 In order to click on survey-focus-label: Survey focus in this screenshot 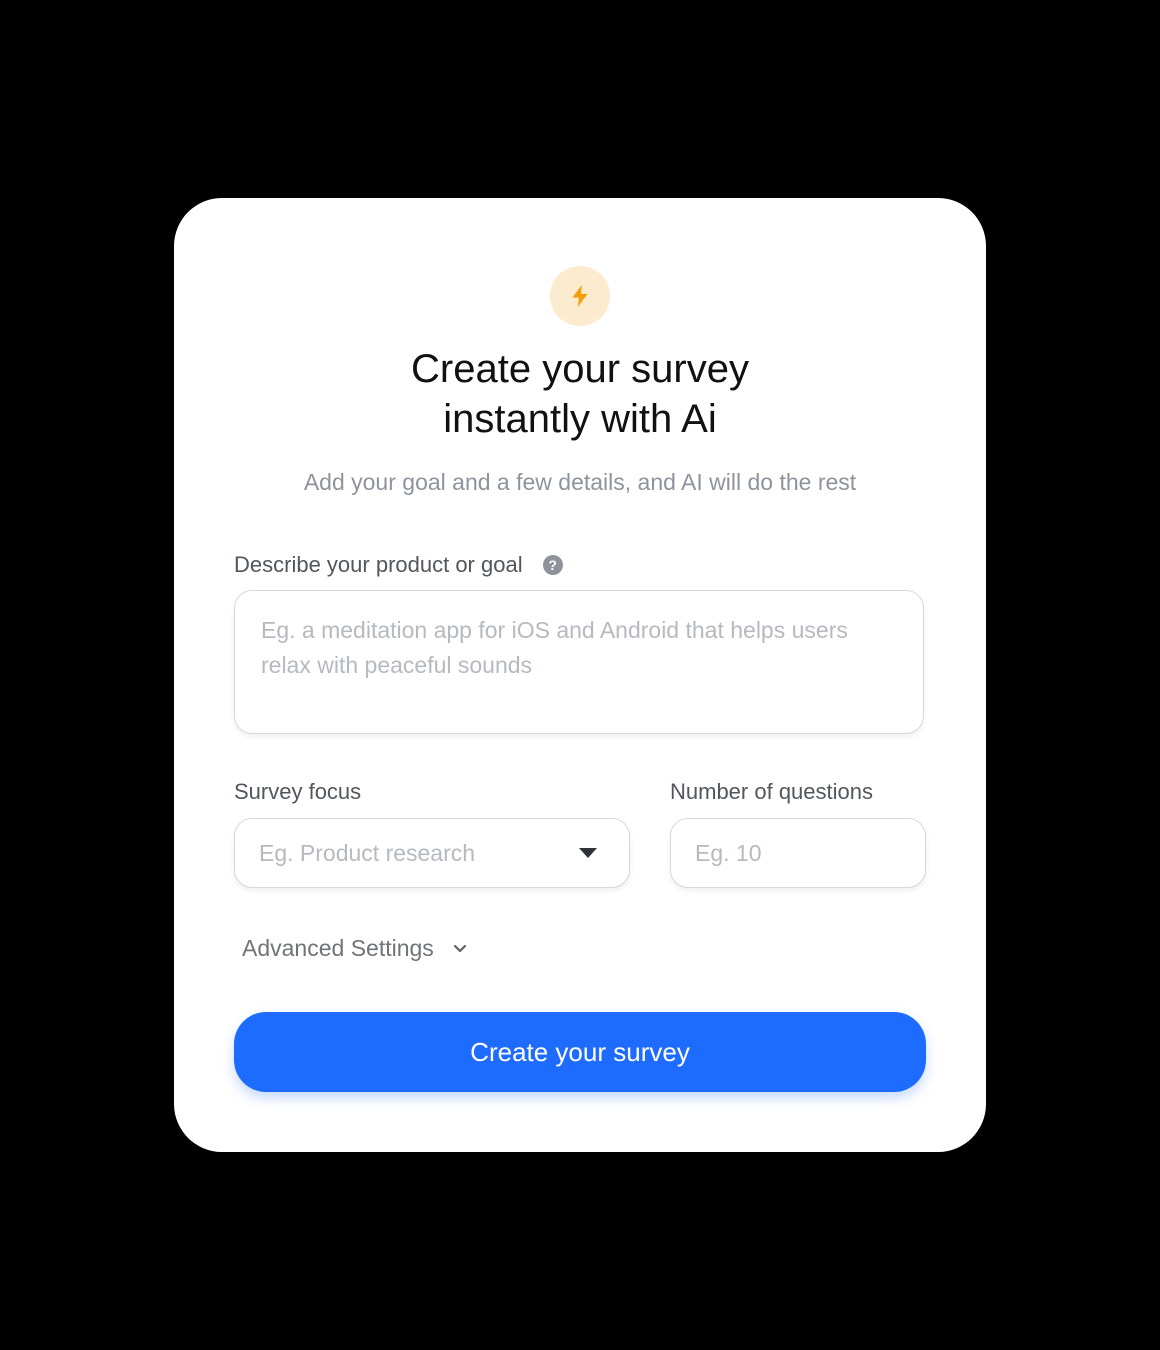, I will do `click(298, 791)`.